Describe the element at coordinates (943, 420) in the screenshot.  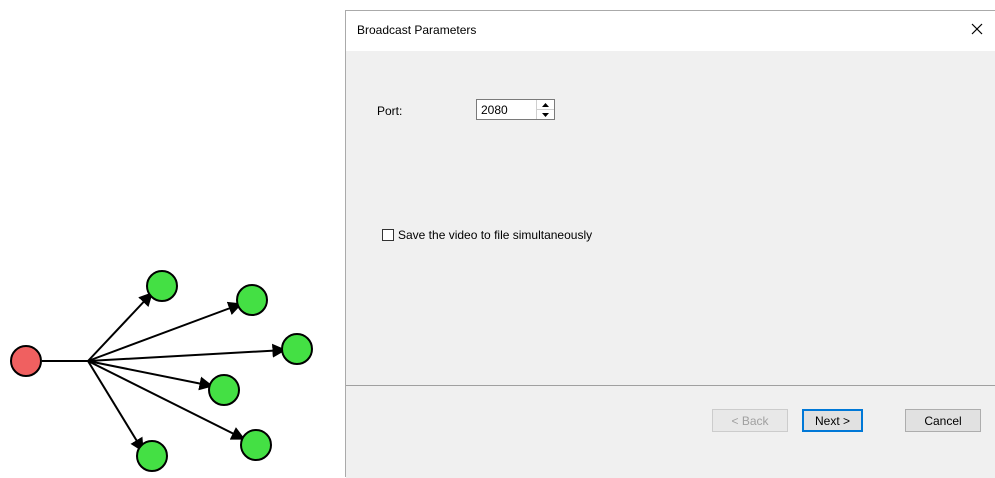
I see `cancel-button: Cancel` at that location.